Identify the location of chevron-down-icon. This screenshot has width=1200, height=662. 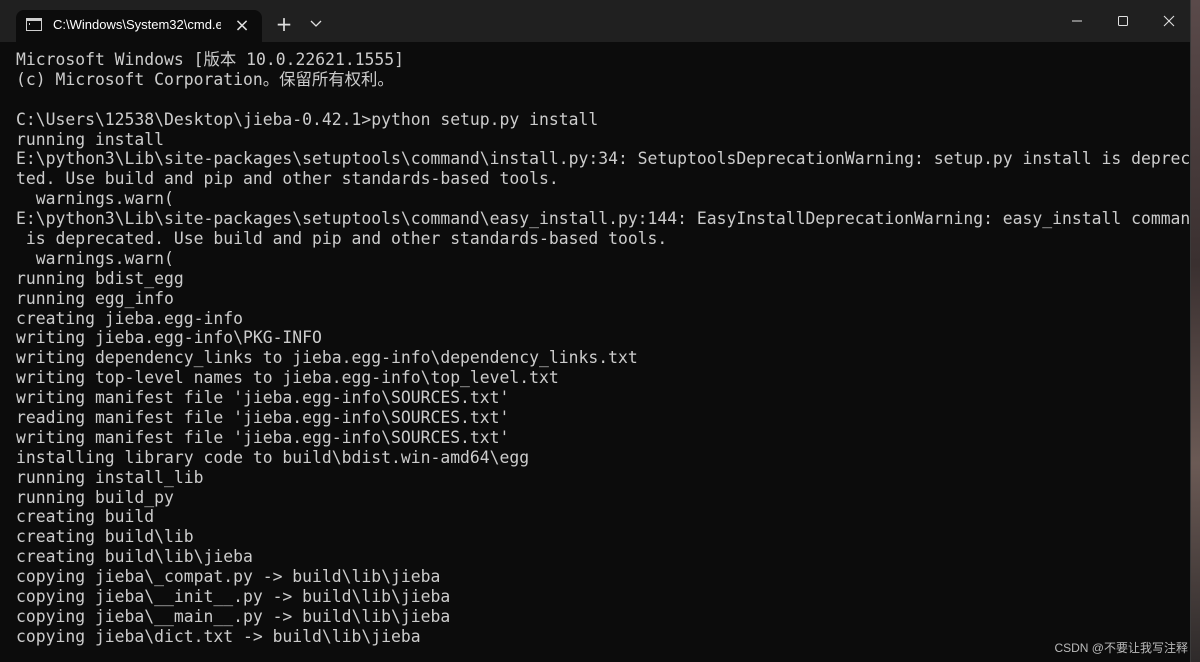
(316, 23).